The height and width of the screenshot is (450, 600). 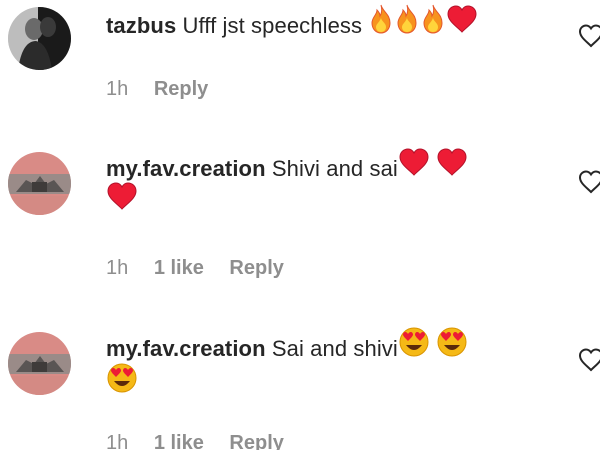 I want to click on comment-text: Shivi and sai, so click(x=334, y=168).